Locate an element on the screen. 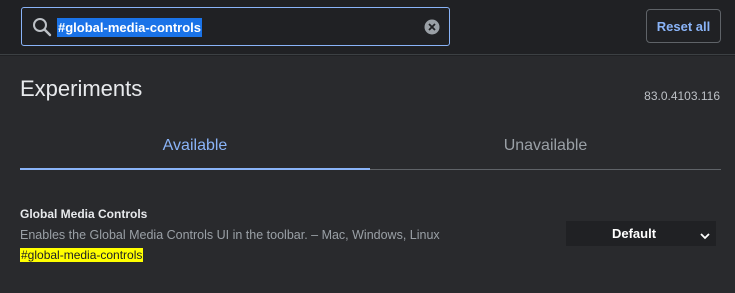 This screenshot has height=293, width=735. clear-icon is located at coordinates (432, 27).